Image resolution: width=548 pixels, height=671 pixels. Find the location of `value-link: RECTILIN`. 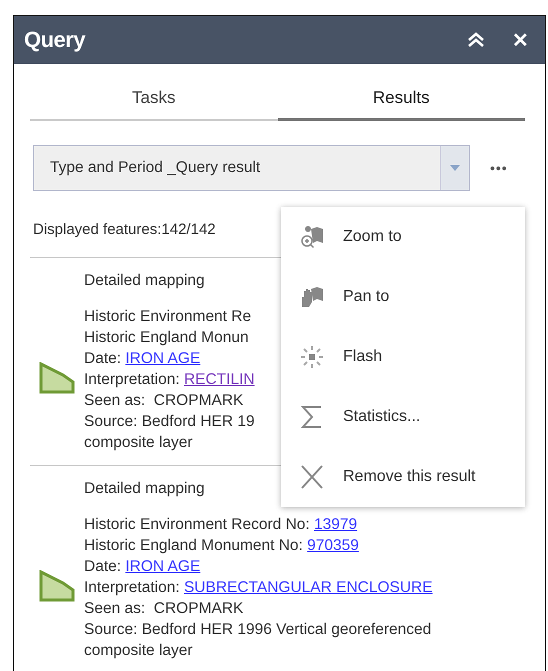

value-link: RECTILIN is located at coordinates (219, 379).